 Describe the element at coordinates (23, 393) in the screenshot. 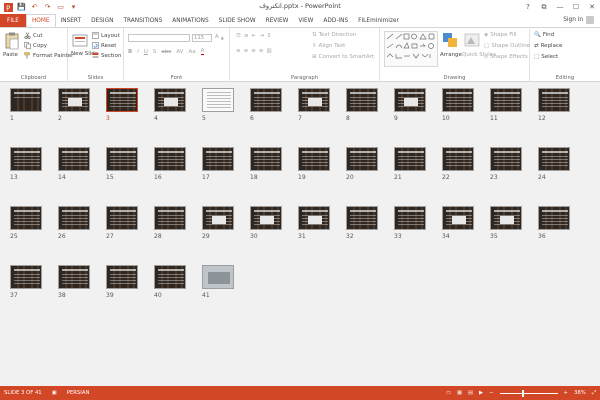

I see `slide-counter: SLIDE 3 OF 41` at that location.